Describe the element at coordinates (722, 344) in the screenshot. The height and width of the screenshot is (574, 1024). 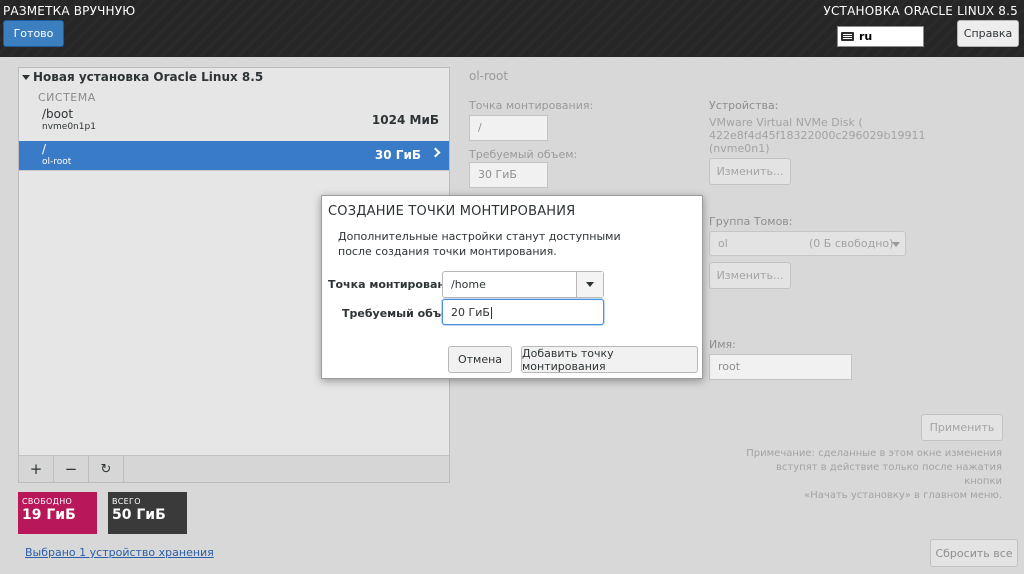
I see `name-label: Имя:` at that location.